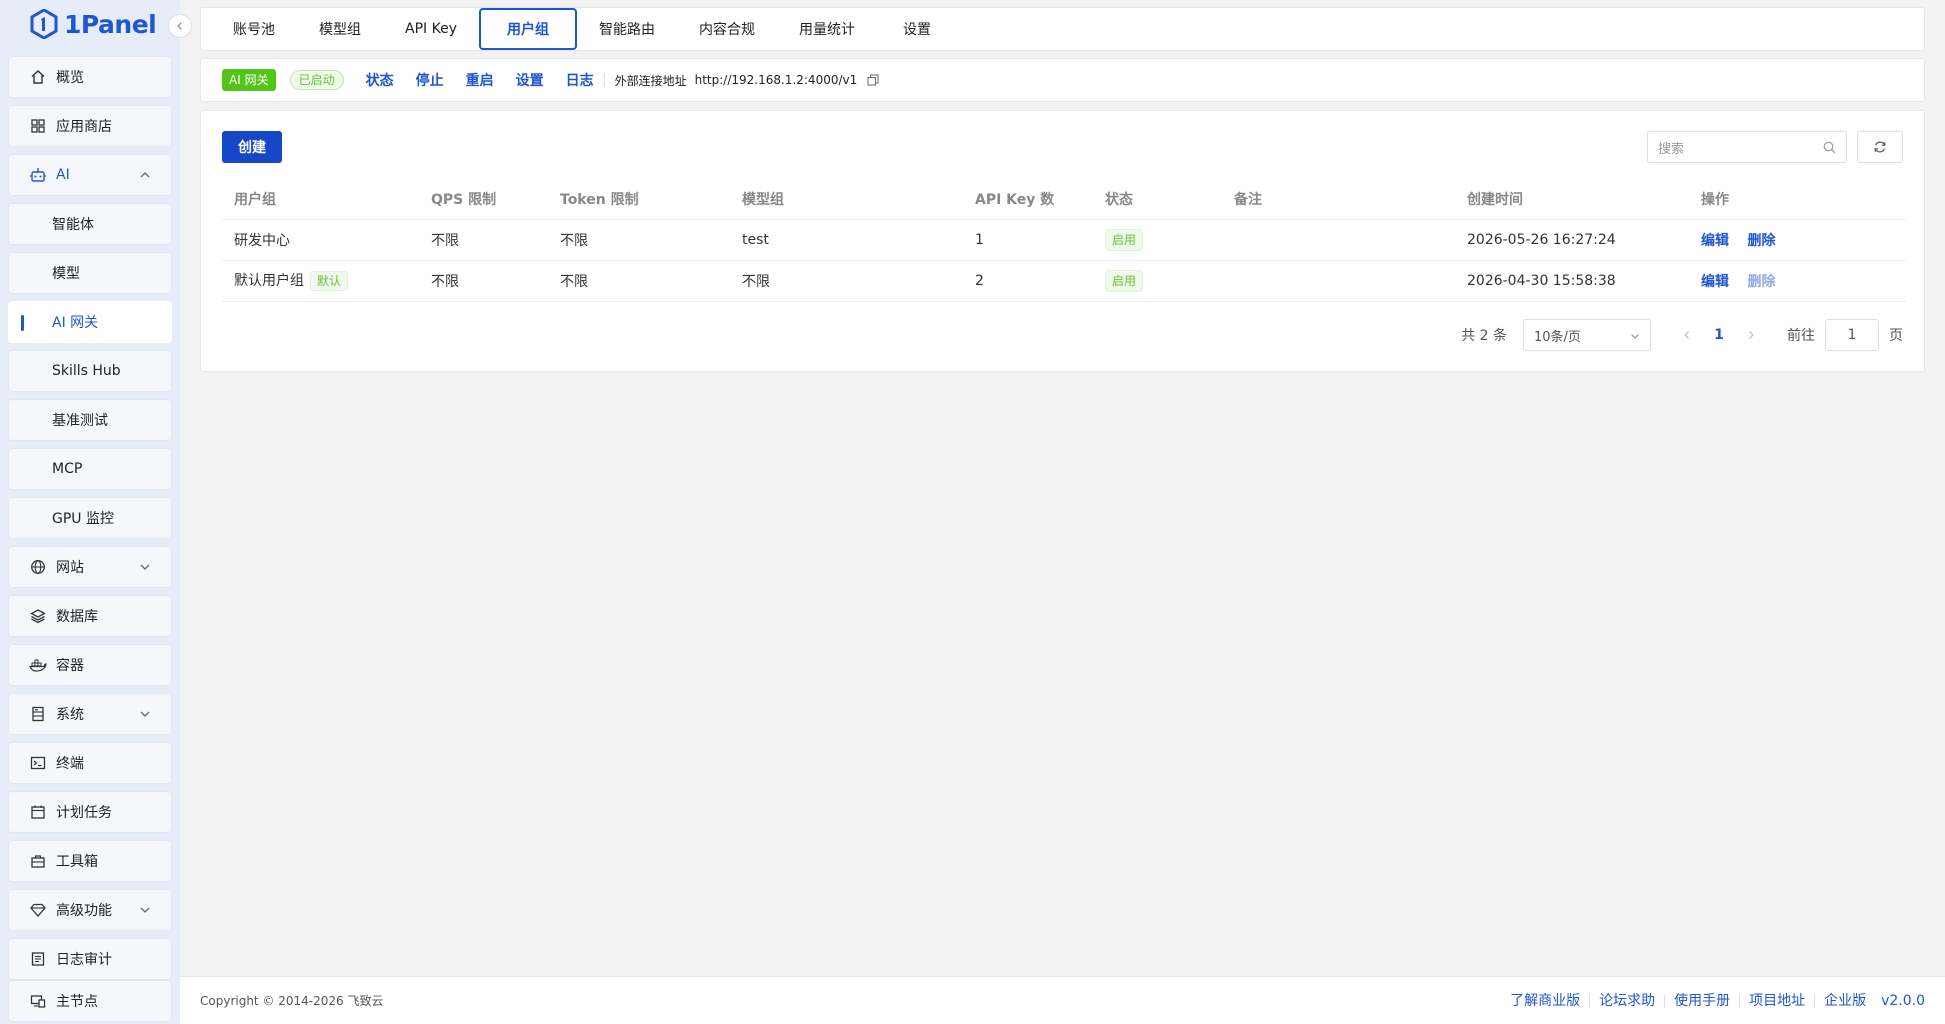  Describe the element at coordinates (530, 80) in the screenshot. I see `settings-button: 设置` at that location.